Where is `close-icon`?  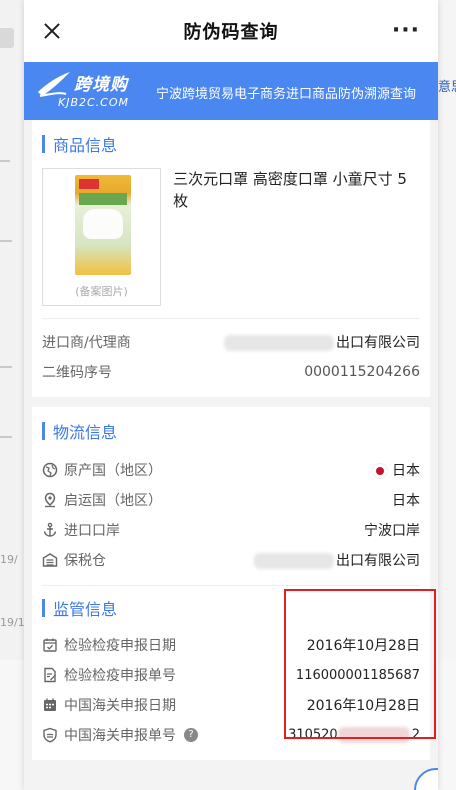
close-icon is located at coordinates (52, 31).